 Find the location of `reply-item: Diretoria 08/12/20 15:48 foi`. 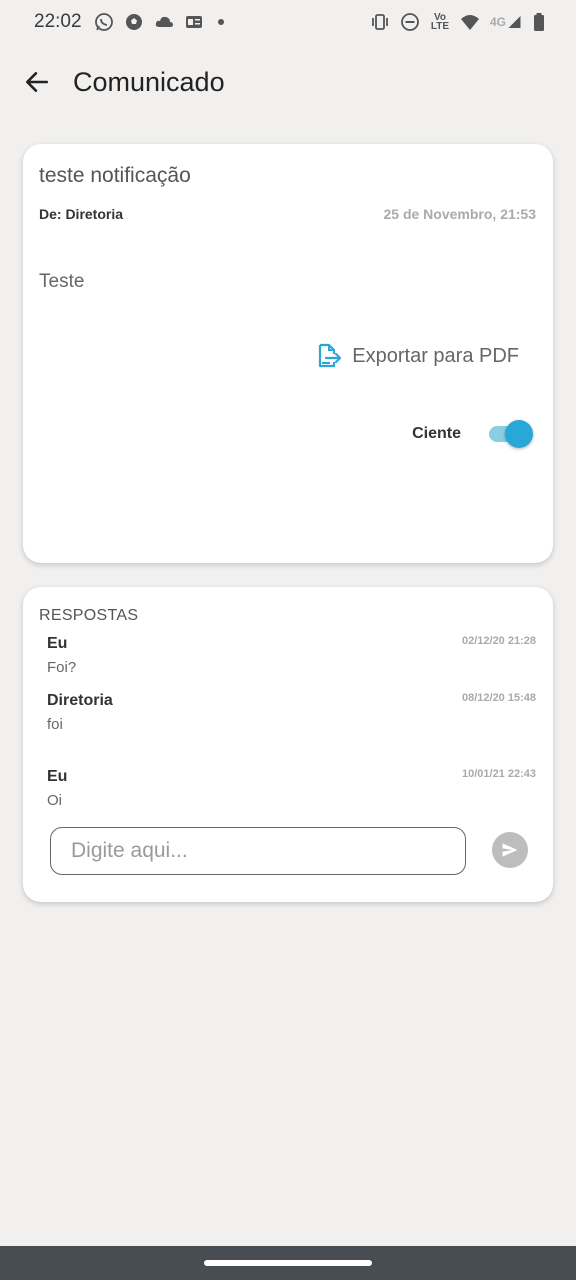

reply-item: Diretoria 08/12/20 15:48 foi is located at coordinates (291, 712).